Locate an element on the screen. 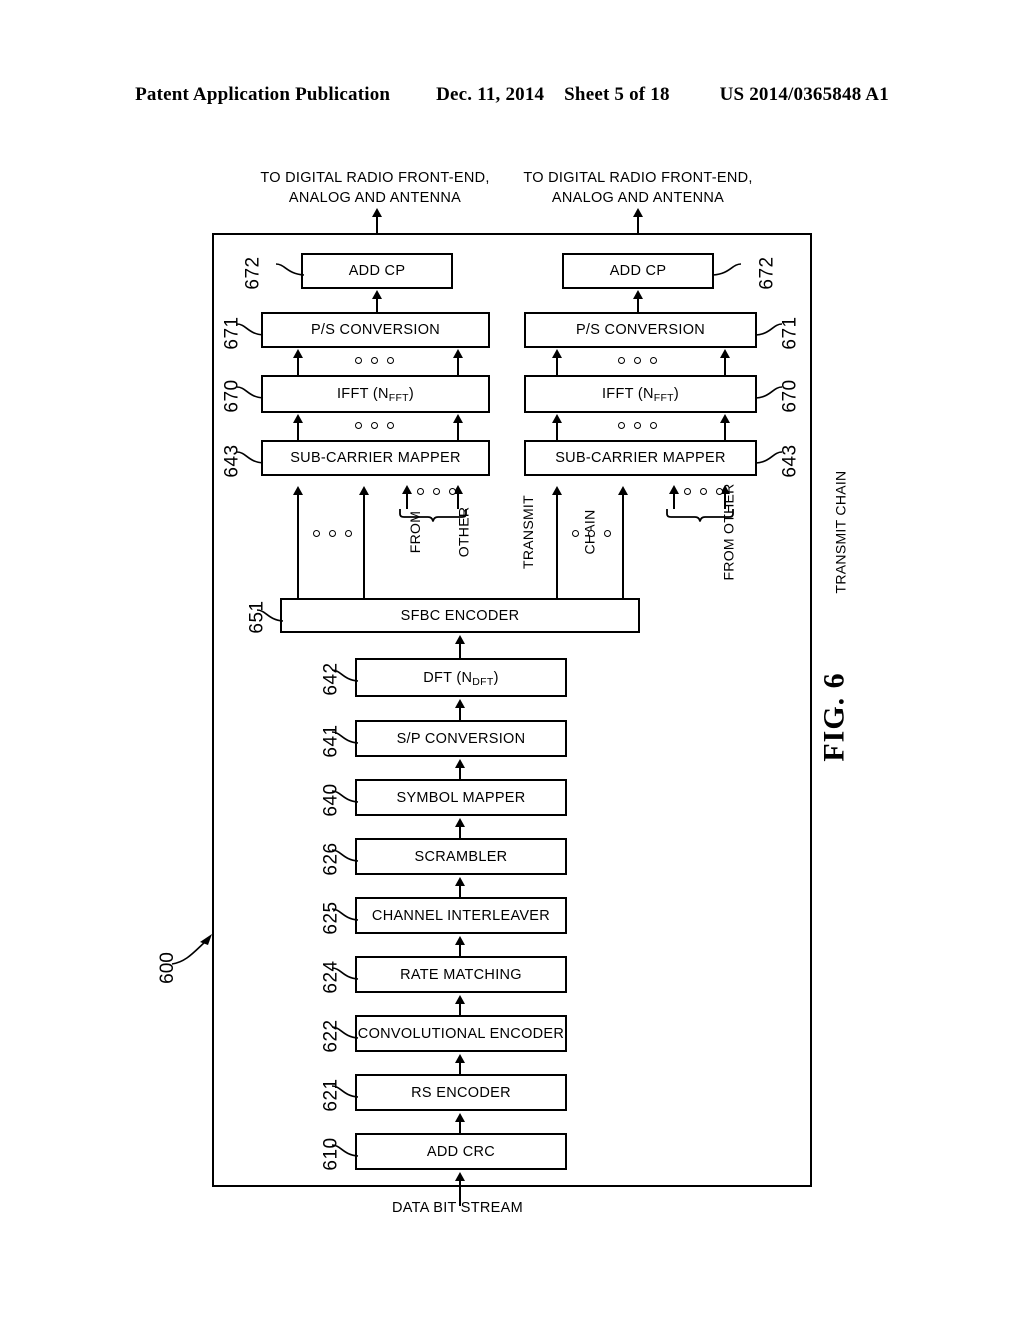 The image size is (1024, 1320). arrow-interleaver-to-scrambler-head is located at coordinates (460, 881).